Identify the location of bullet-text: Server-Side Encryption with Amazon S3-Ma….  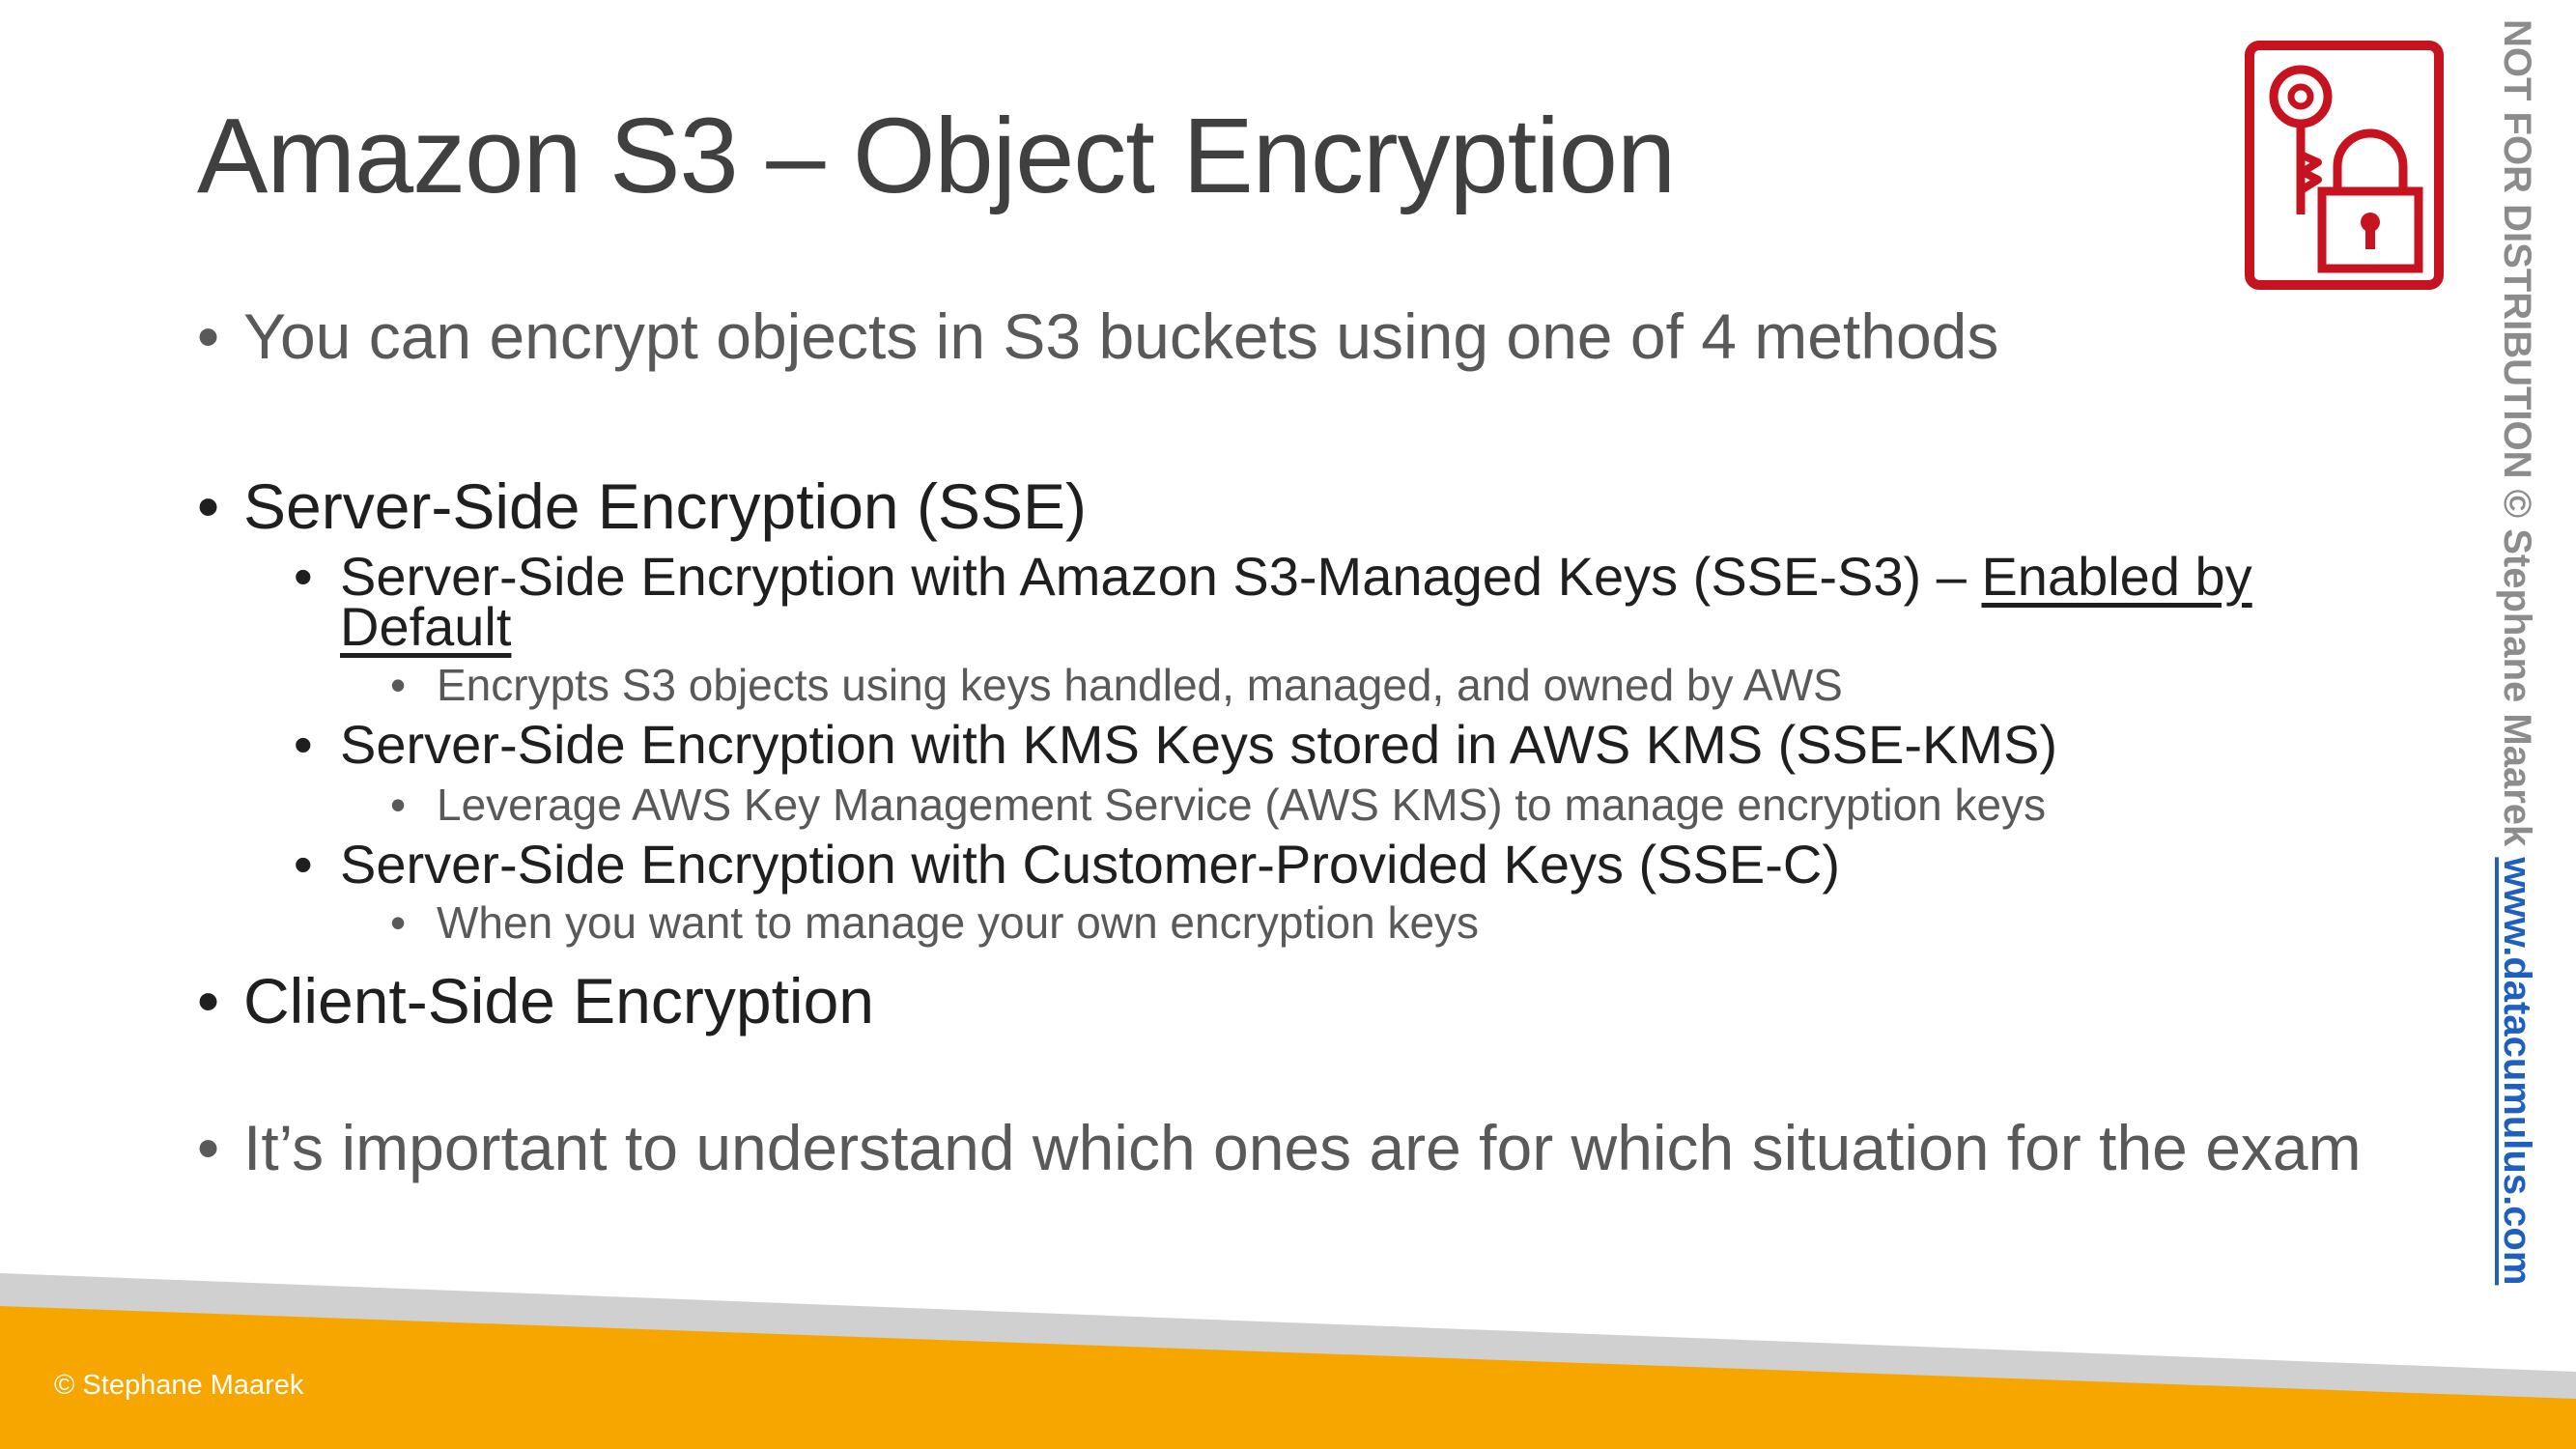
(1161, 576).